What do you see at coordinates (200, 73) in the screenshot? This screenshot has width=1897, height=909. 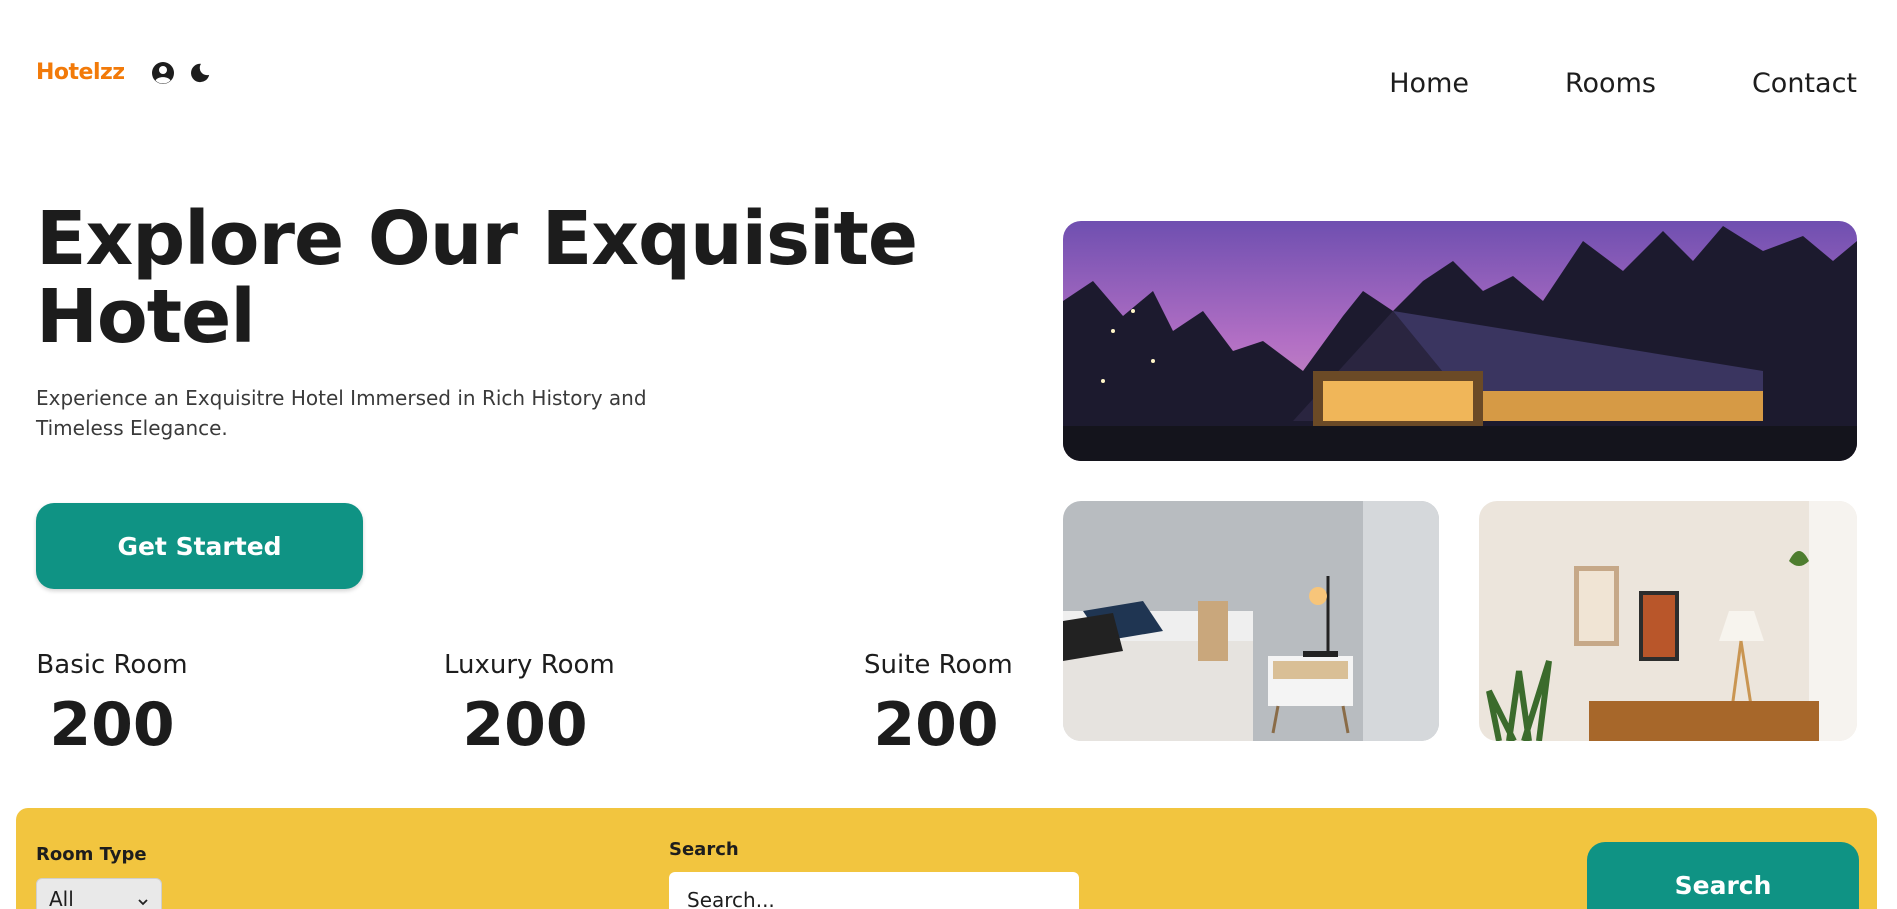 I see `moon-icon` at bounding box center [200, 73].